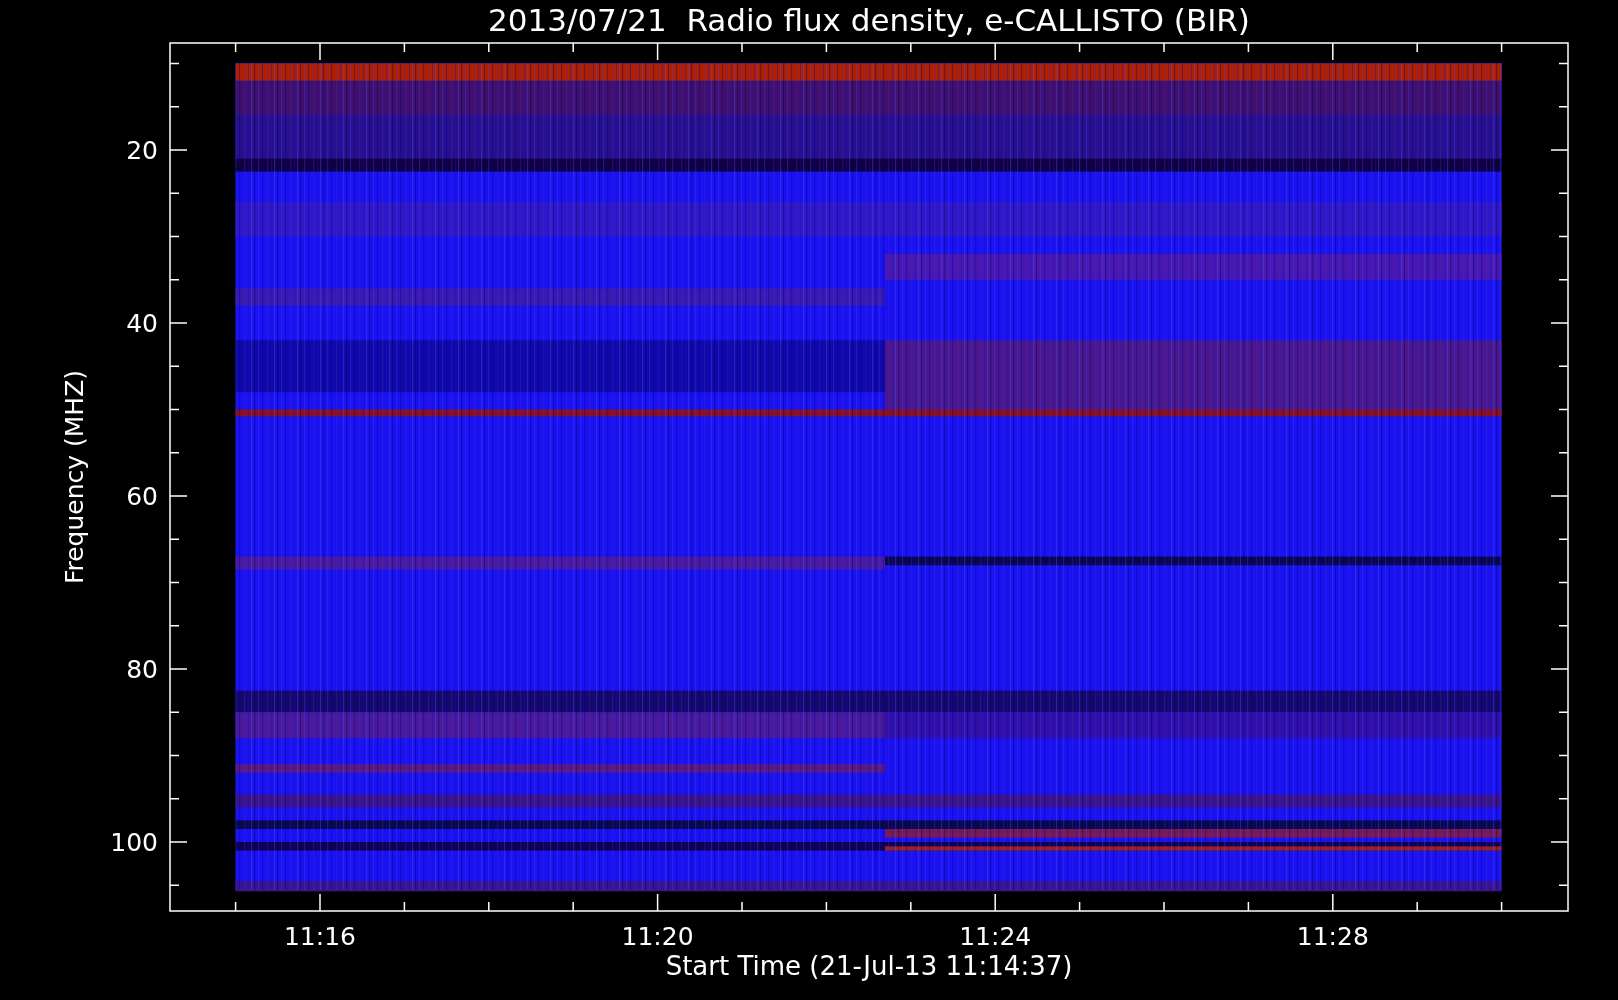 The width and height of the screenshot is (1618, 1000). Describe the element at coordinates (869, 20) in the screenshot. I see `plot-title: 2013/07/21 Radio flux density, e-CALLISTO (BIR)` at that location.